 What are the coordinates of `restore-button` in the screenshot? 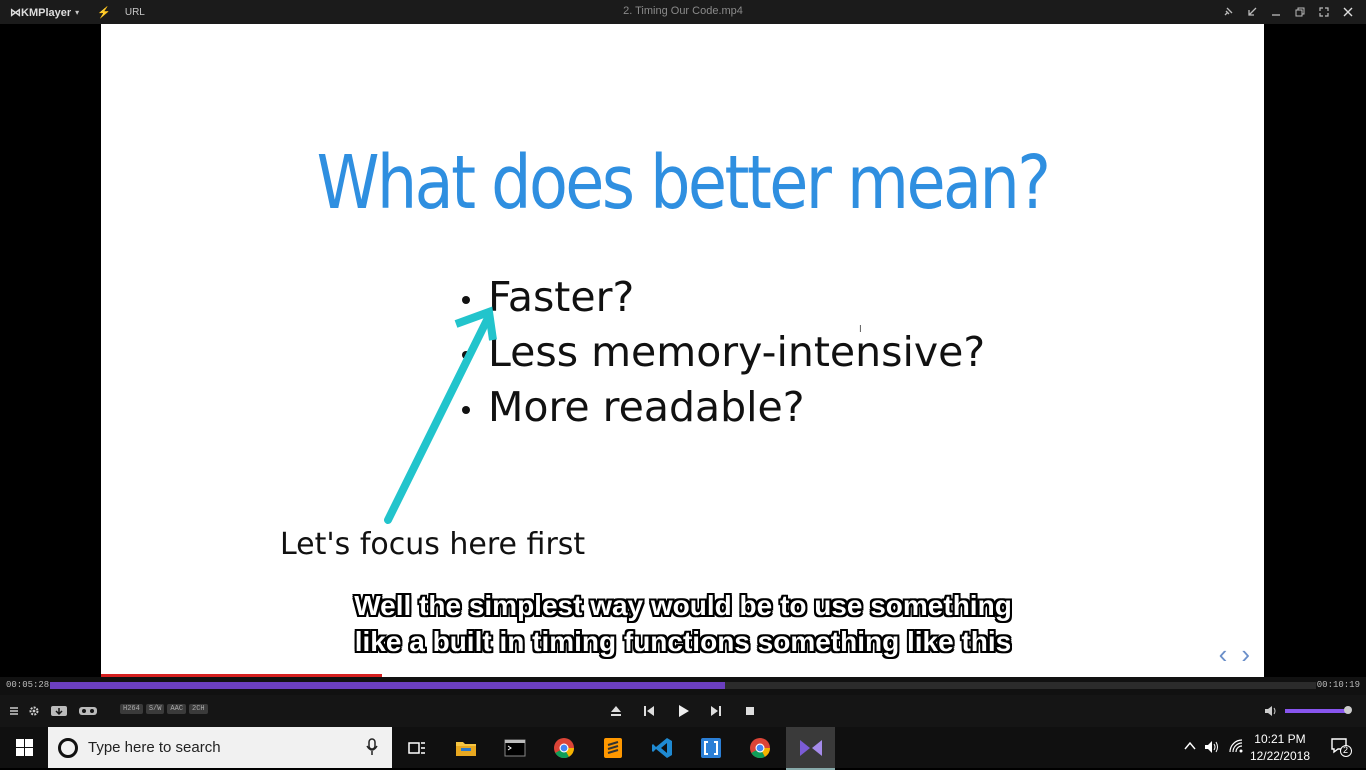 It's located at (1300, 12).